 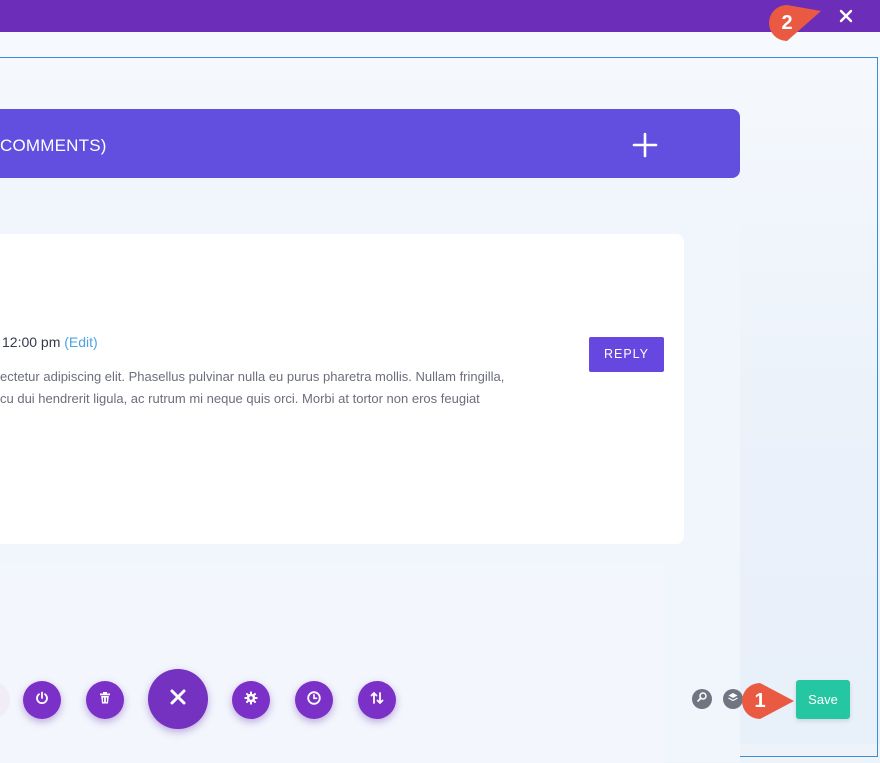 I want to click on comments-toggle-title: COMMENTS), so click(x=53, y=145).